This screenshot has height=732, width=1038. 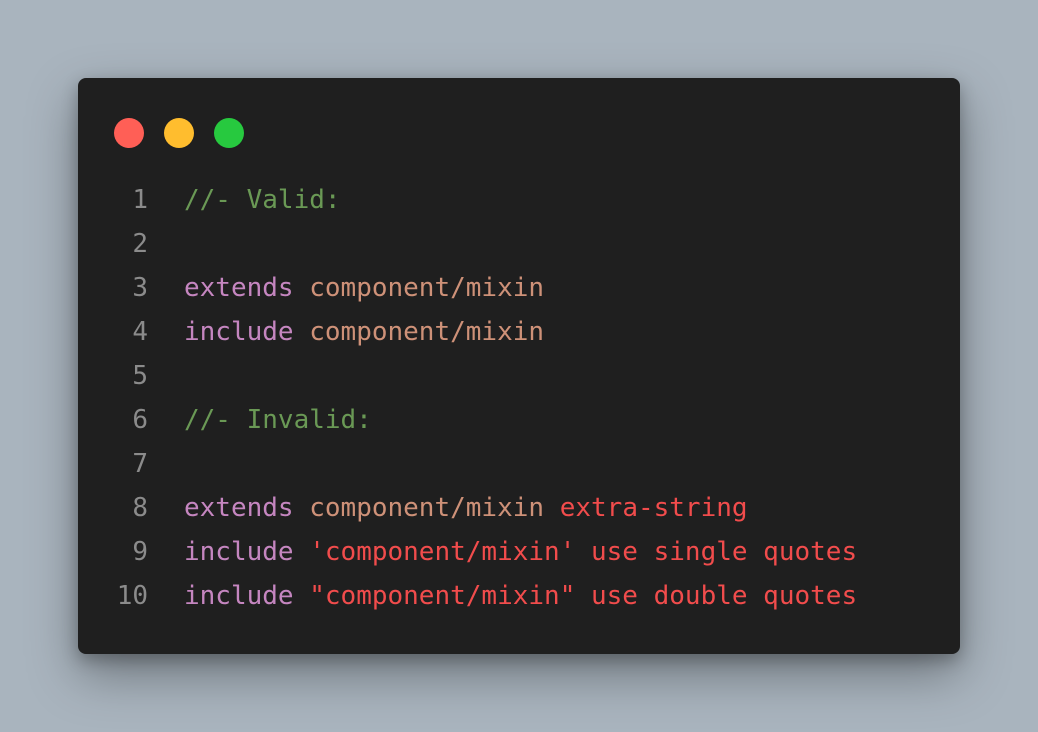 What do you see at coordinates (132, 596) in the screenshot?
I see `line-number: 10` at bounding box center [132, 596].